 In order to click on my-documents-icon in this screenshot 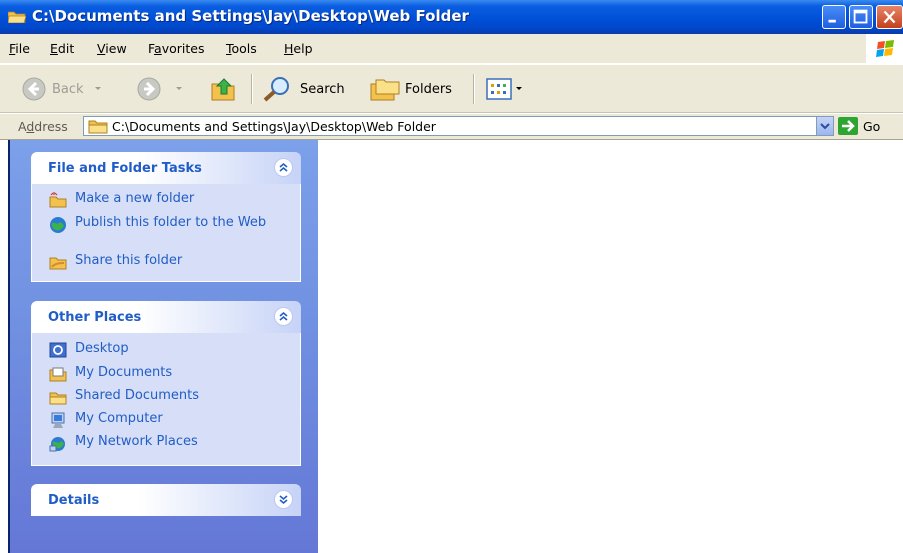, I will do `click(58, 374)`.